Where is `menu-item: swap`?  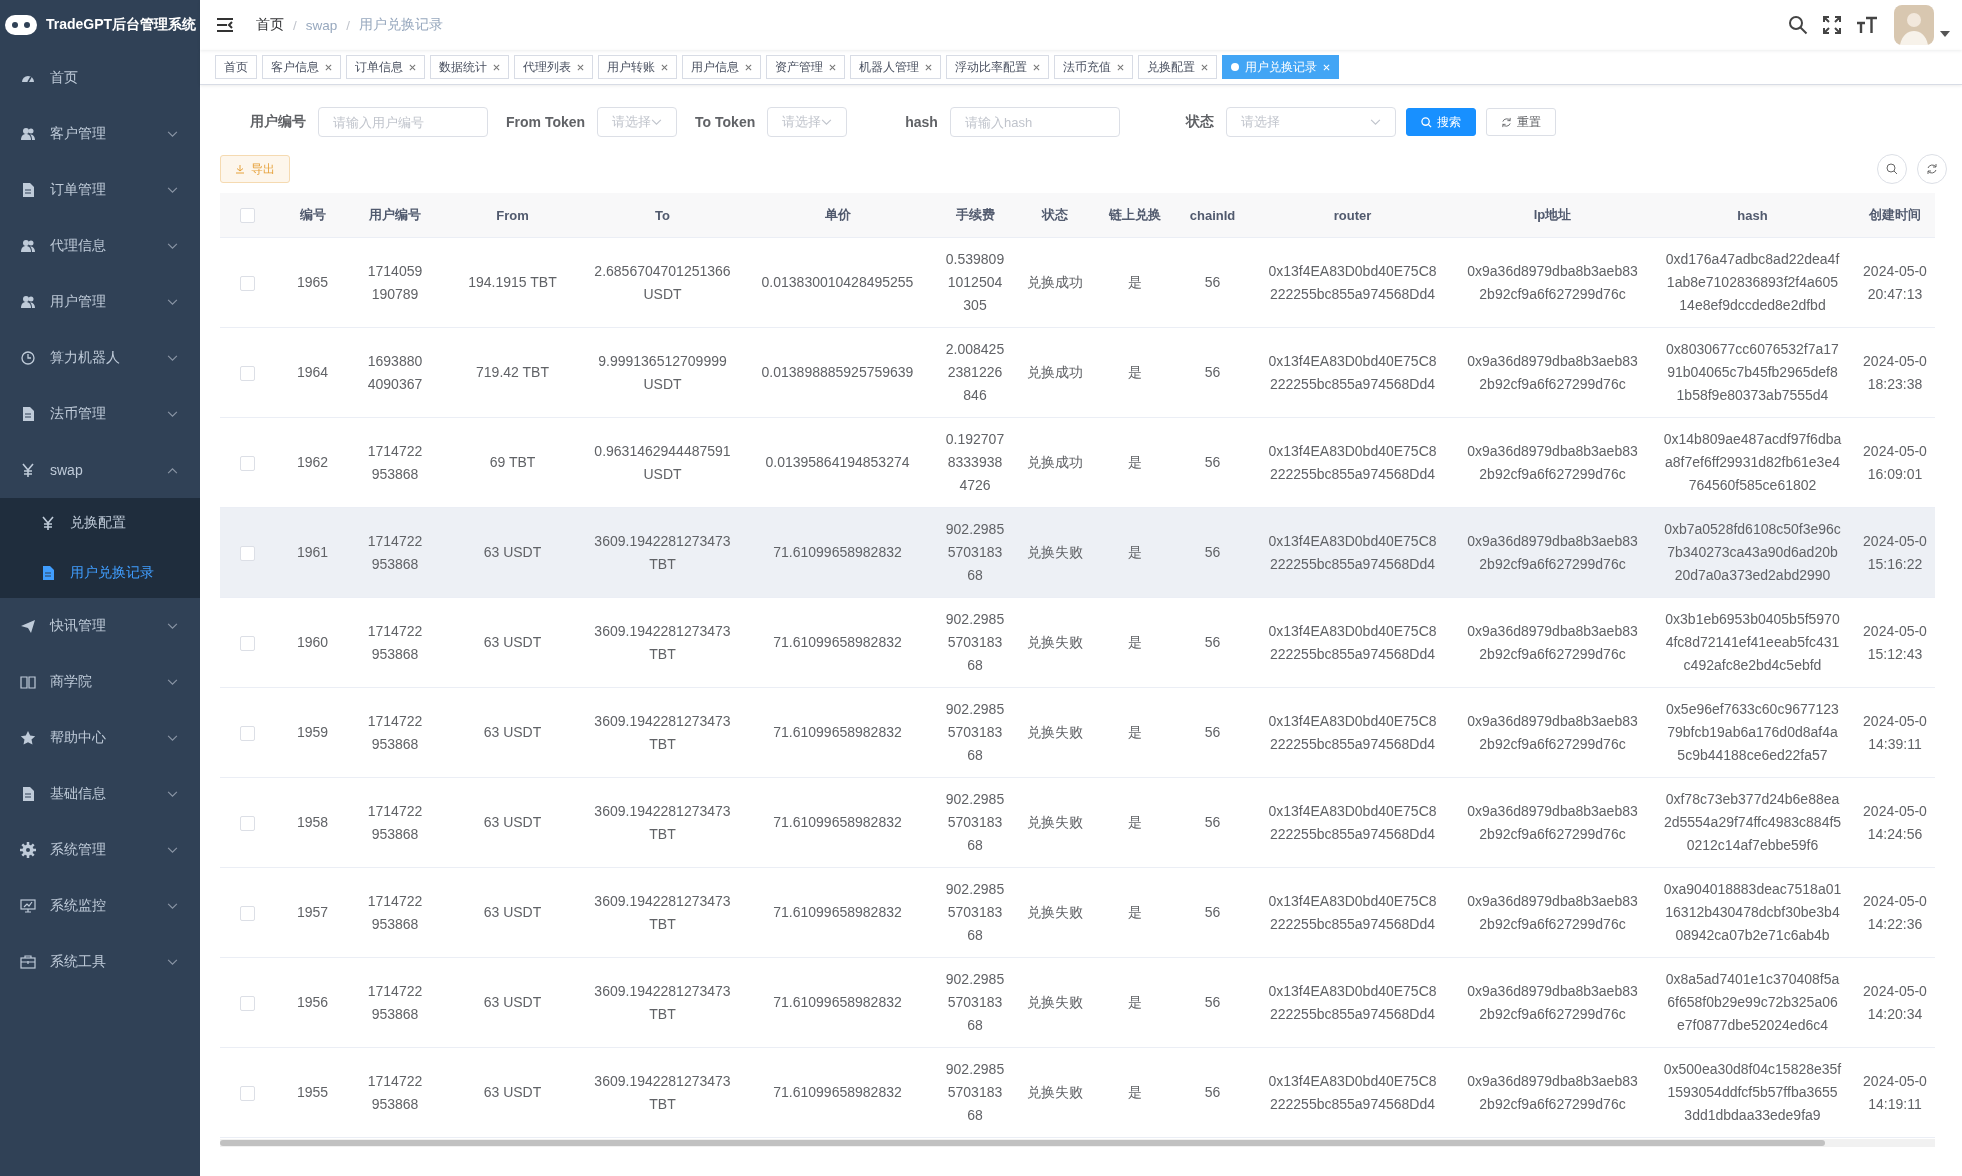
menu-item: swap is located at coordinates (100, 470).